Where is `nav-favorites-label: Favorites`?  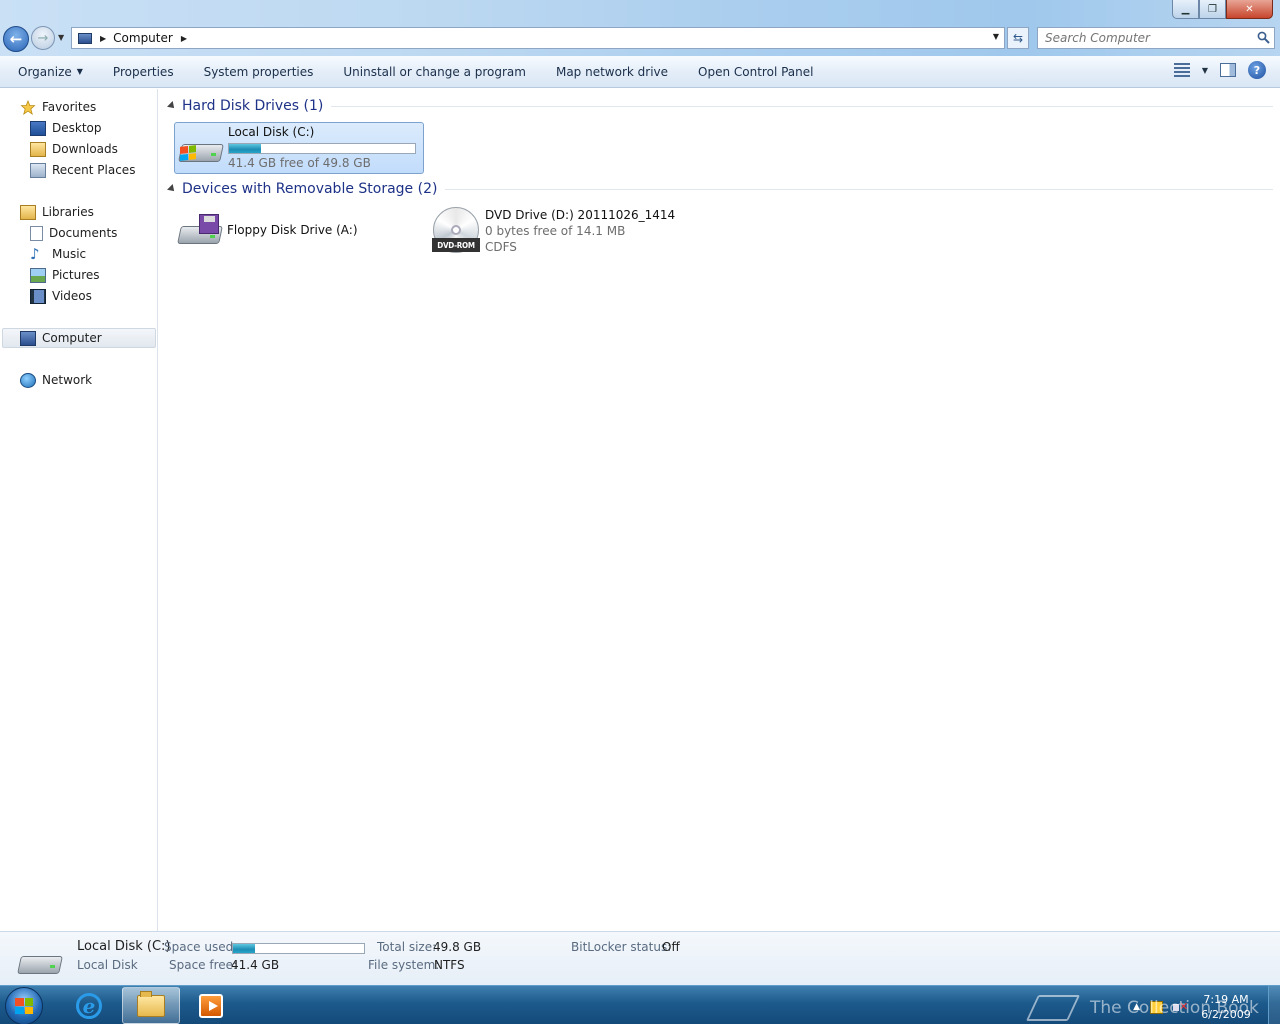 nav-favorites-label: Favorites is located at coordinates (69, 107).